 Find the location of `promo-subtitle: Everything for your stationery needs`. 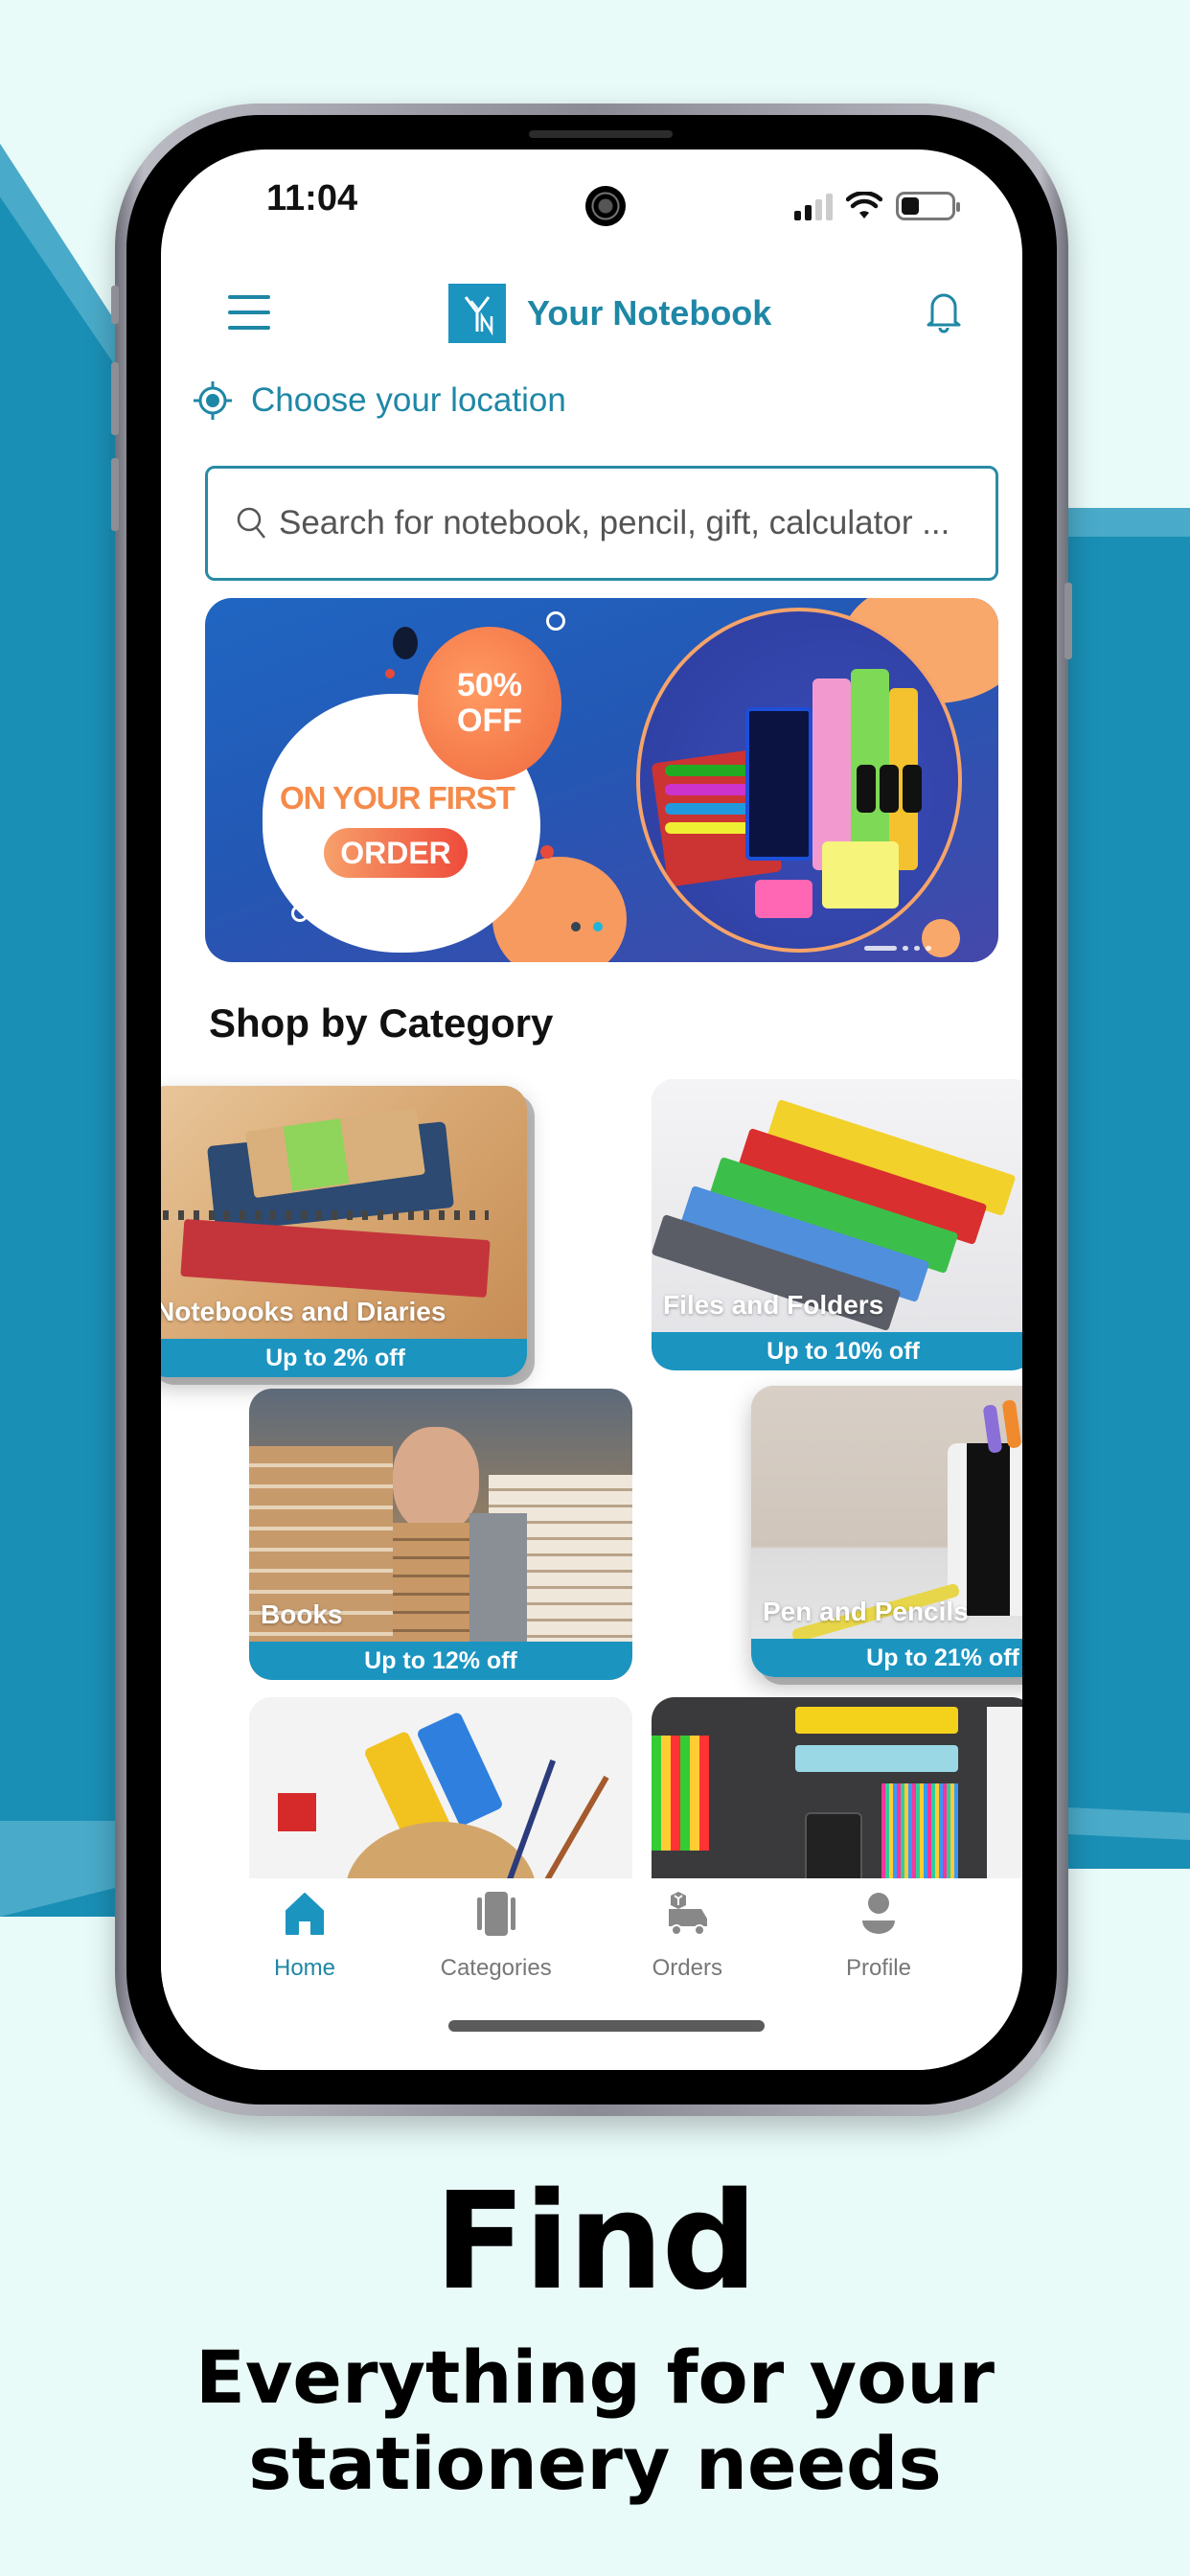

promo-subtitle: Everything for your stationery needs is located at coordinates (595, 2420).